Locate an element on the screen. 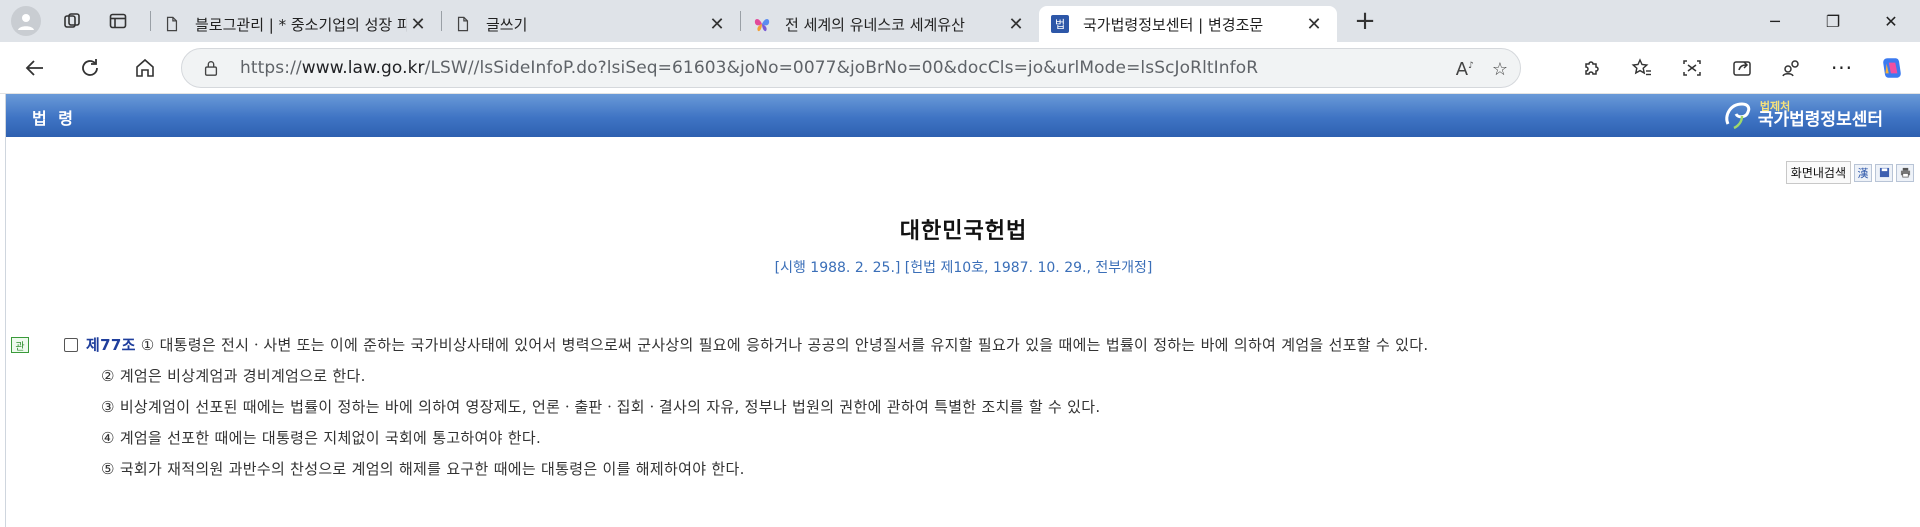 This screenshot has height=527, width=1920. ellipsis-icon: ··· is located at coordinates (1842, 68).